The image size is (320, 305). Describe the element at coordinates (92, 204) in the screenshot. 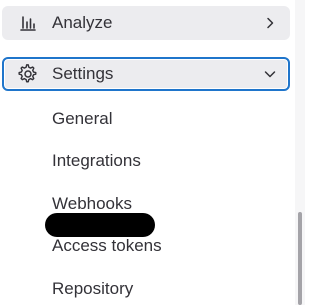

I see `sub-item-webhooks: Webhooks` at that location.